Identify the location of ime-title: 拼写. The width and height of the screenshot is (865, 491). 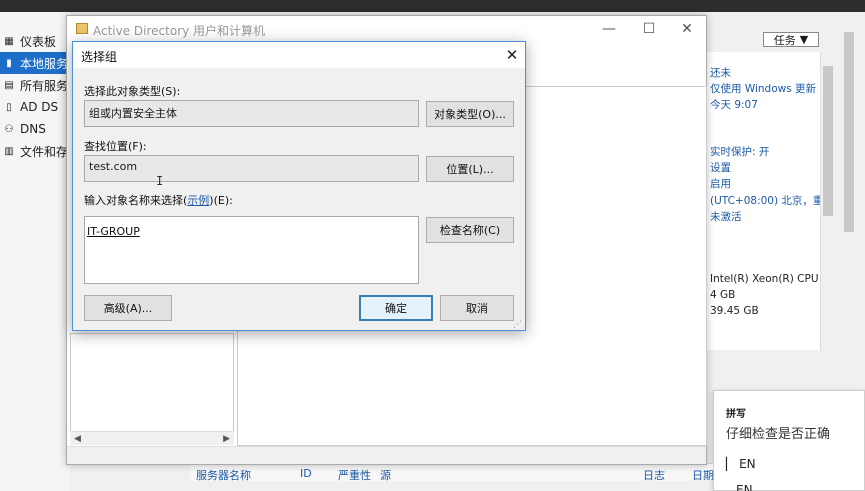
(736, 414).